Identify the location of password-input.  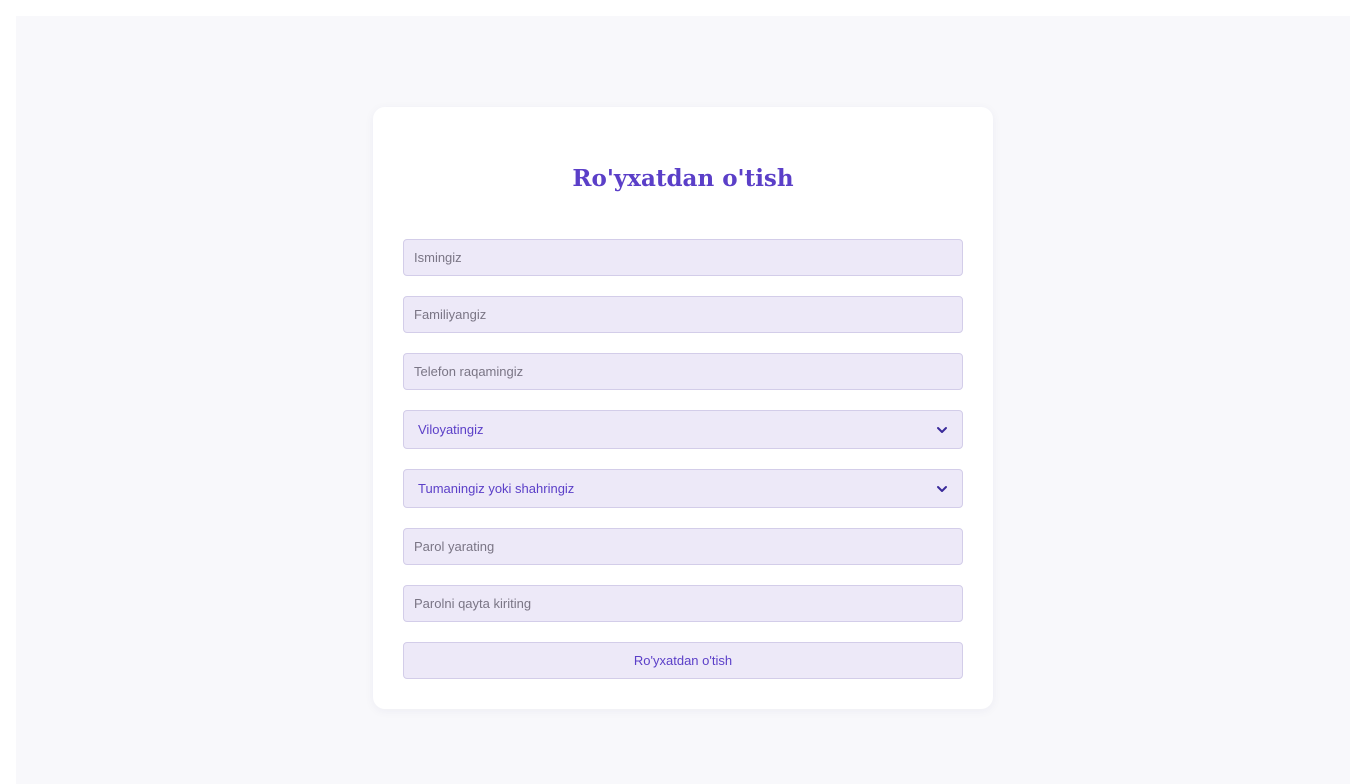
(683, 546).